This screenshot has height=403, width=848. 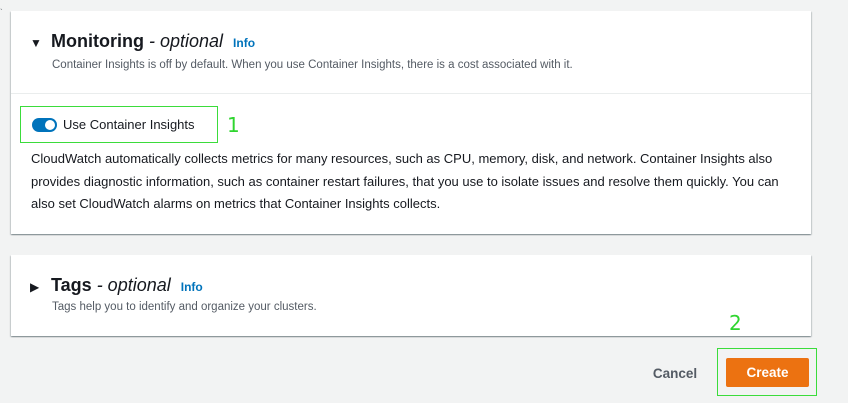 I want to click on caret-down-icon: ▼, so click(x=37, y=43).